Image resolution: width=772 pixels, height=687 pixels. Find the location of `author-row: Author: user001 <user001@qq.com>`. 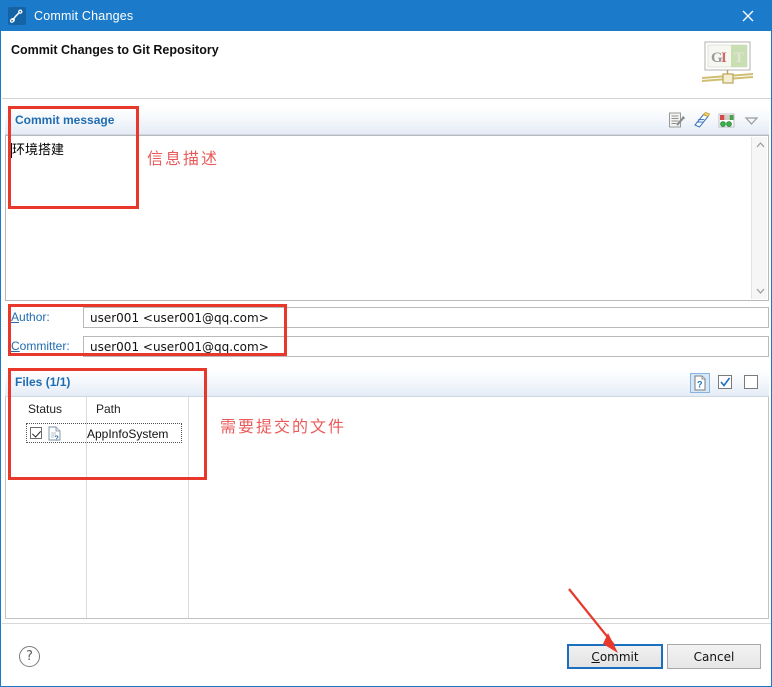

author-row: Author: user001 <user001@qq.com> is located at coordinates (387, 317).